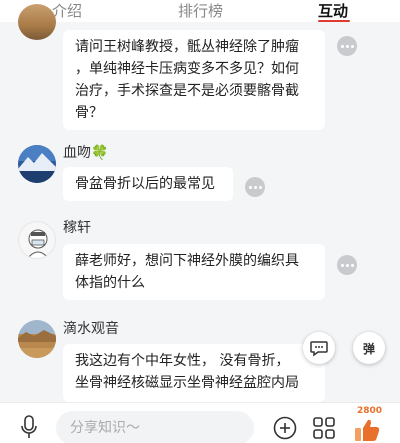 Image resolution: width=400 pixels, height=443 pixels. Describe the element at coordinates (367, 430) in the screenshot. I see `thumbs-up-icon` at that location.